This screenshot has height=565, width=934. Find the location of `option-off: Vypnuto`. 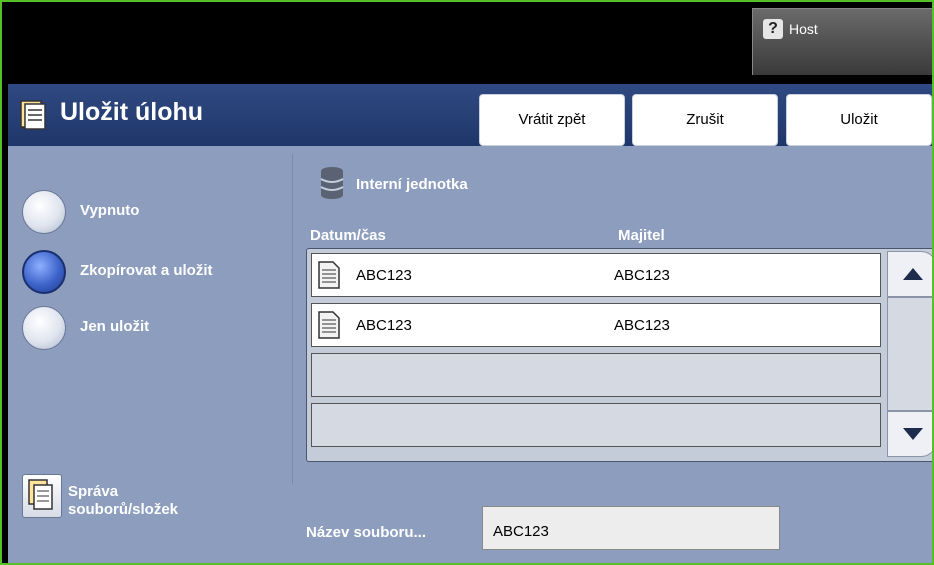

option-off: Vypnuto is located at coordinates (152, 212).